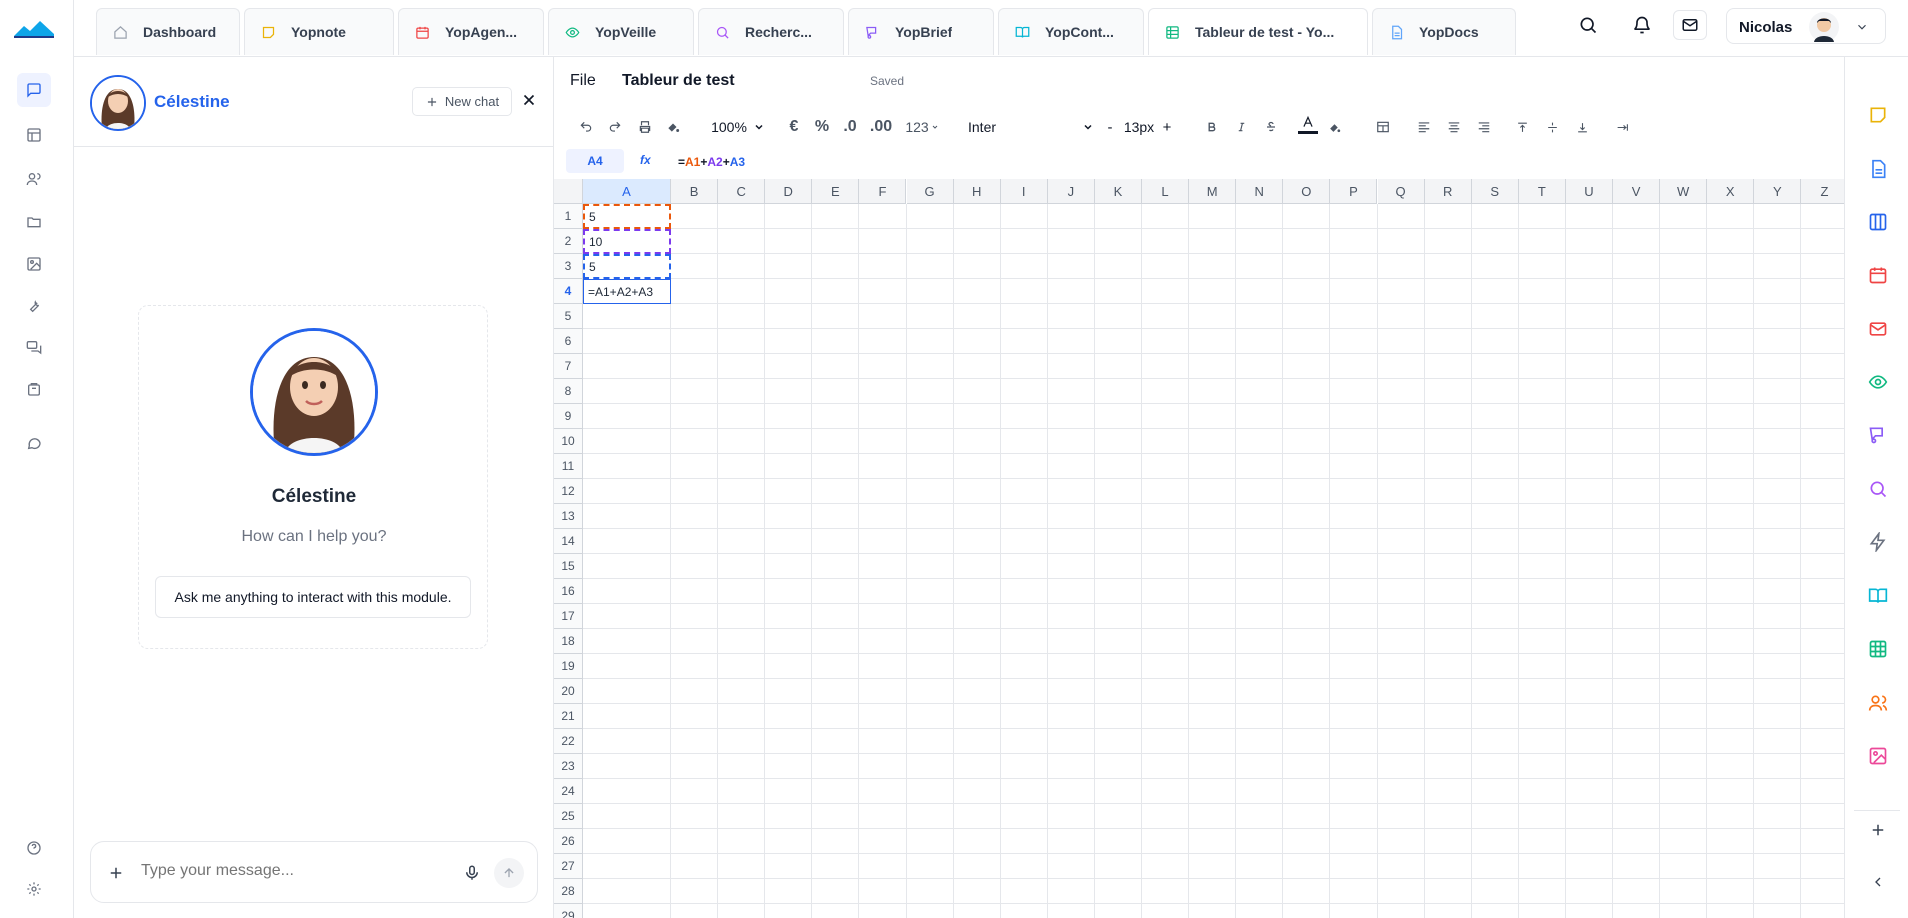 This screenshot has width=1908, height=918. I want to click on number-format-select: 123, so click(922, 127).